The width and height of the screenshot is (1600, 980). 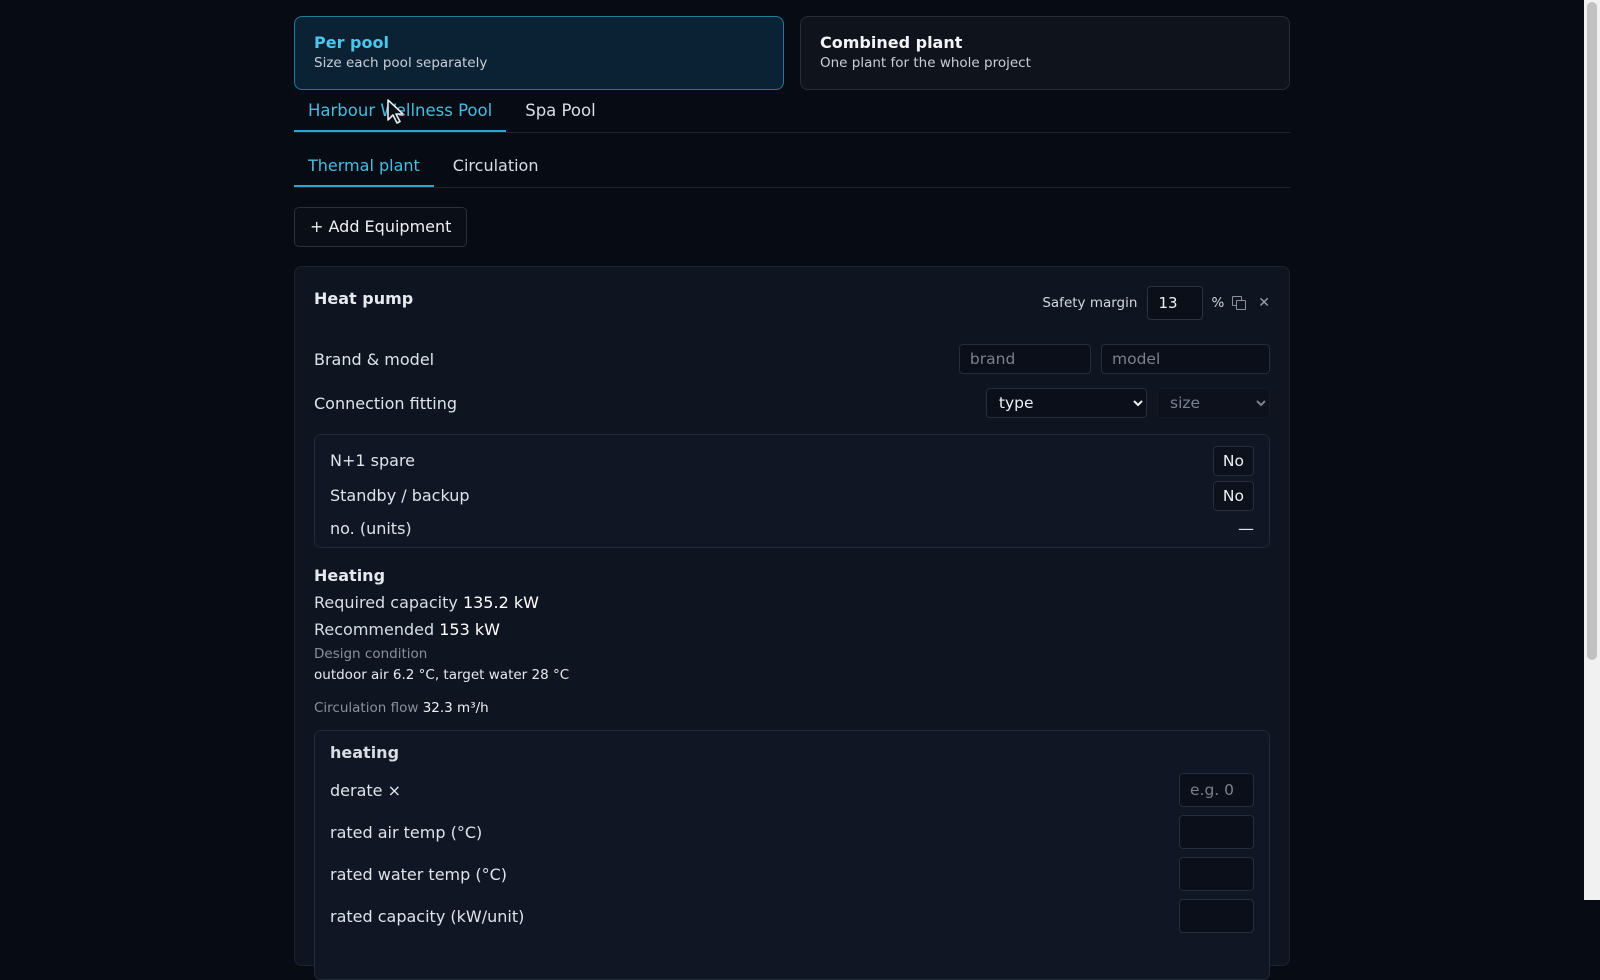 I want to click on rated-water-temp-input, so click(x=1216, y=874).